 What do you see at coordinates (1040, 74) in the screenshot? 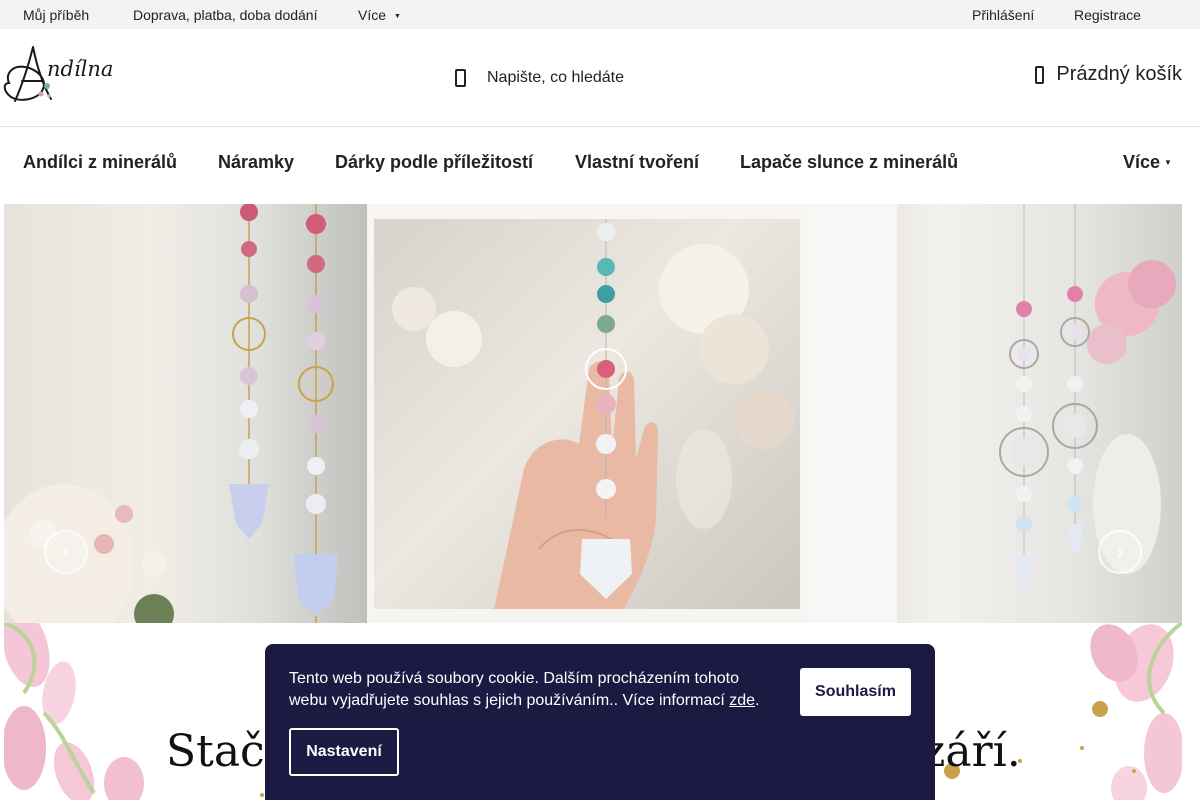
I see `cart-icon` at bounding box center [1040, 74].